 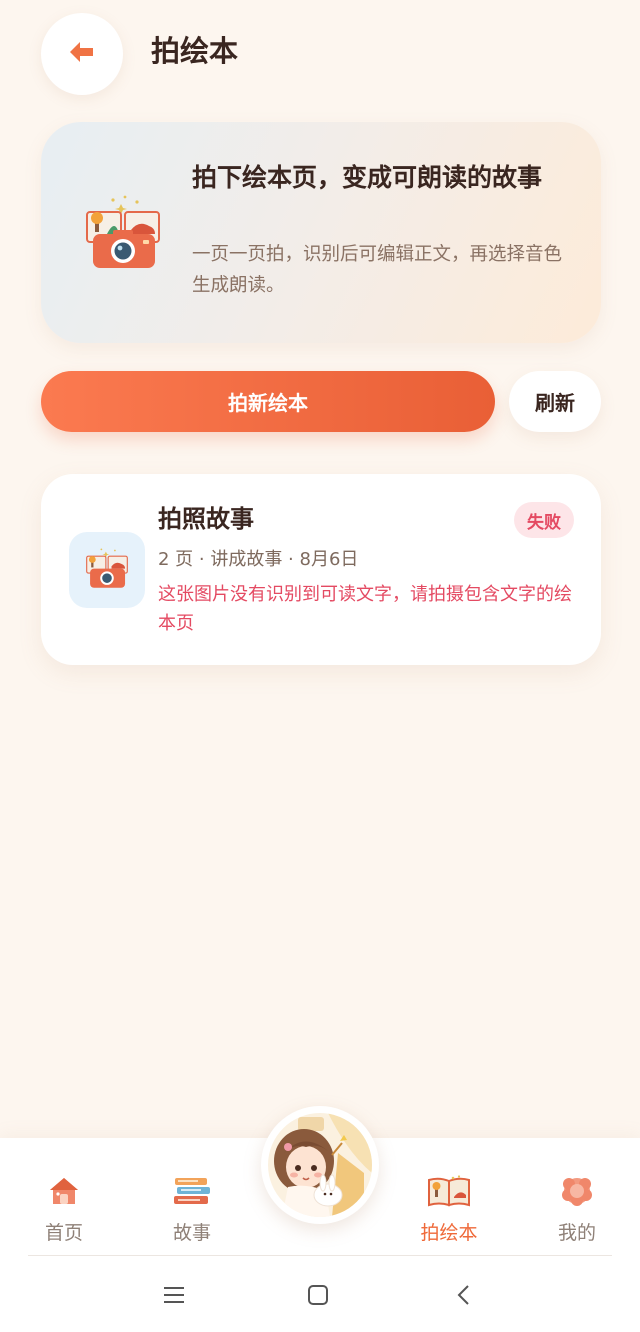 I want to click on home-icon, so click(x=64, y=1191).